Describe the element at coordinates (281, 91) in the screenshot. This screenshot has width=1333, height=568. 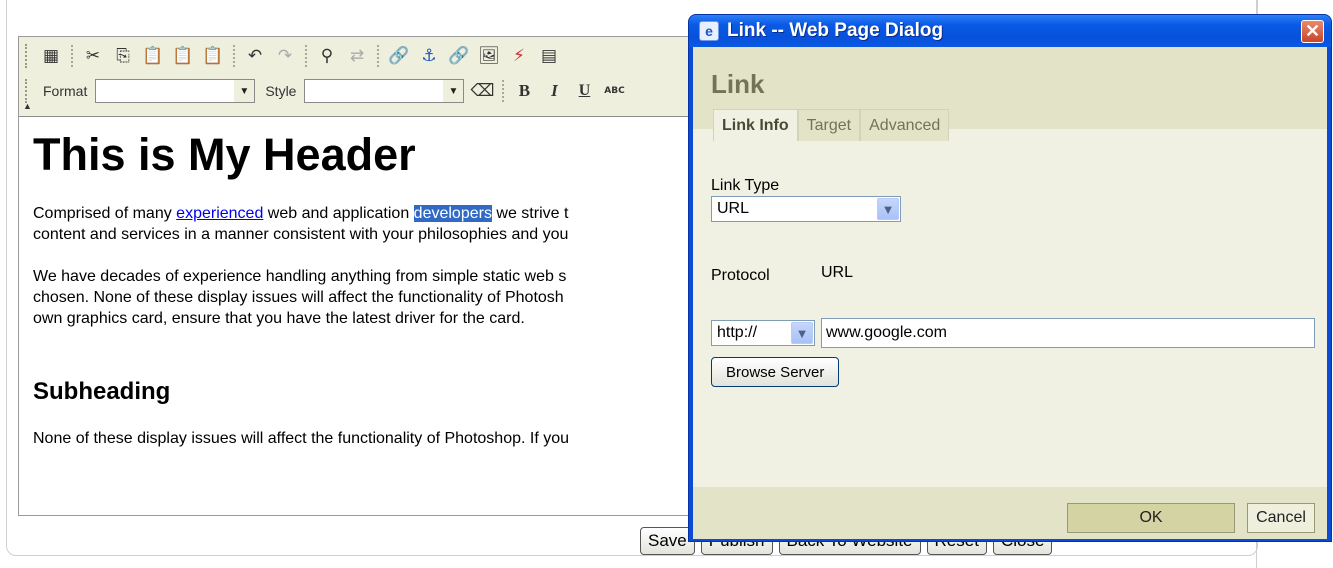
I see `style-label: Style` at that location.